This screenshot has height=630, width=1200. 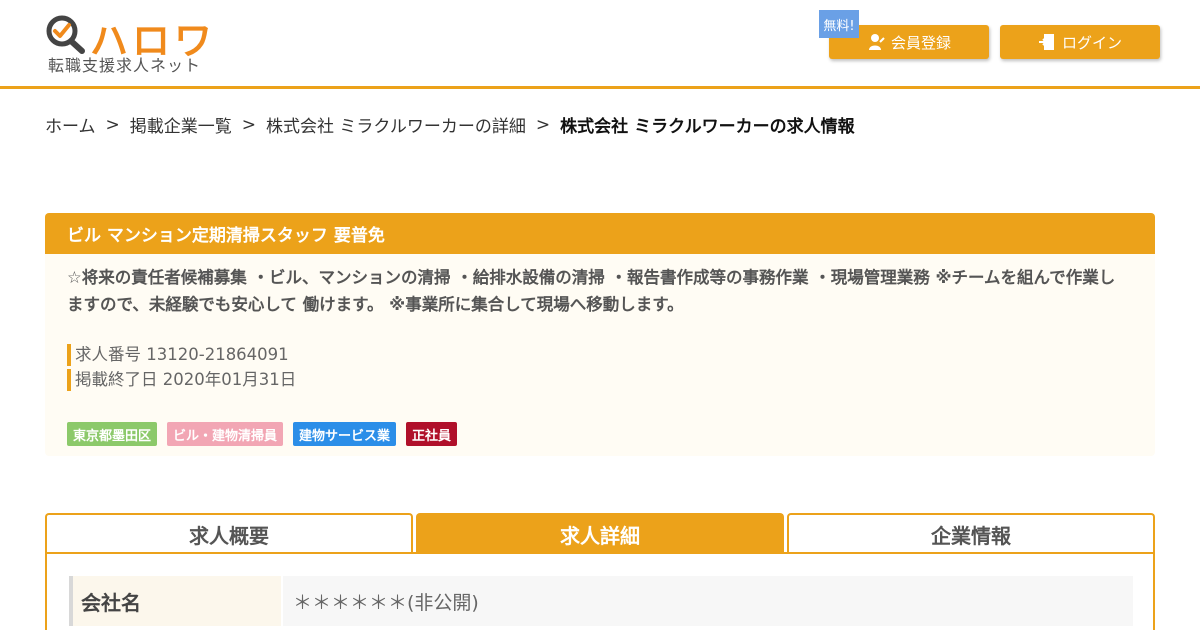 I want to click on job-end-date-value: 2020年01月31日, so click(x=229, y=379).